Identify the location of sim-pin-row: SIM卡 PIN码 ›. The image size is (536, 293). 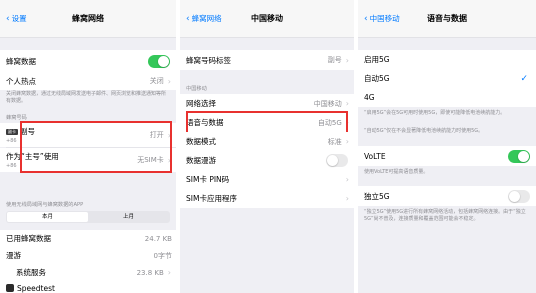
(267, 179).